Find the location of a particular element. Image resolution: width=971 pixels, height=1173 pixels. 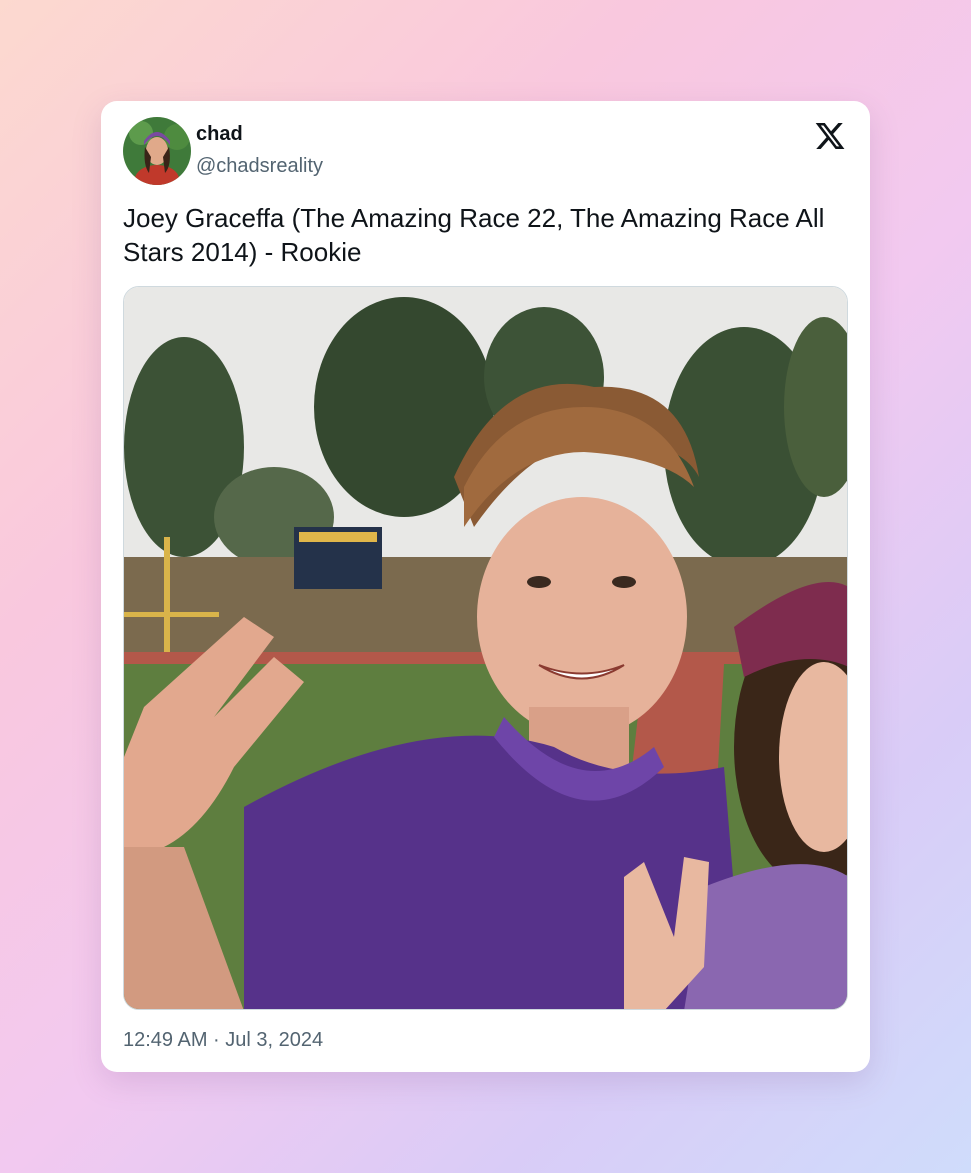

avatar is located at coordinates (157, 151).